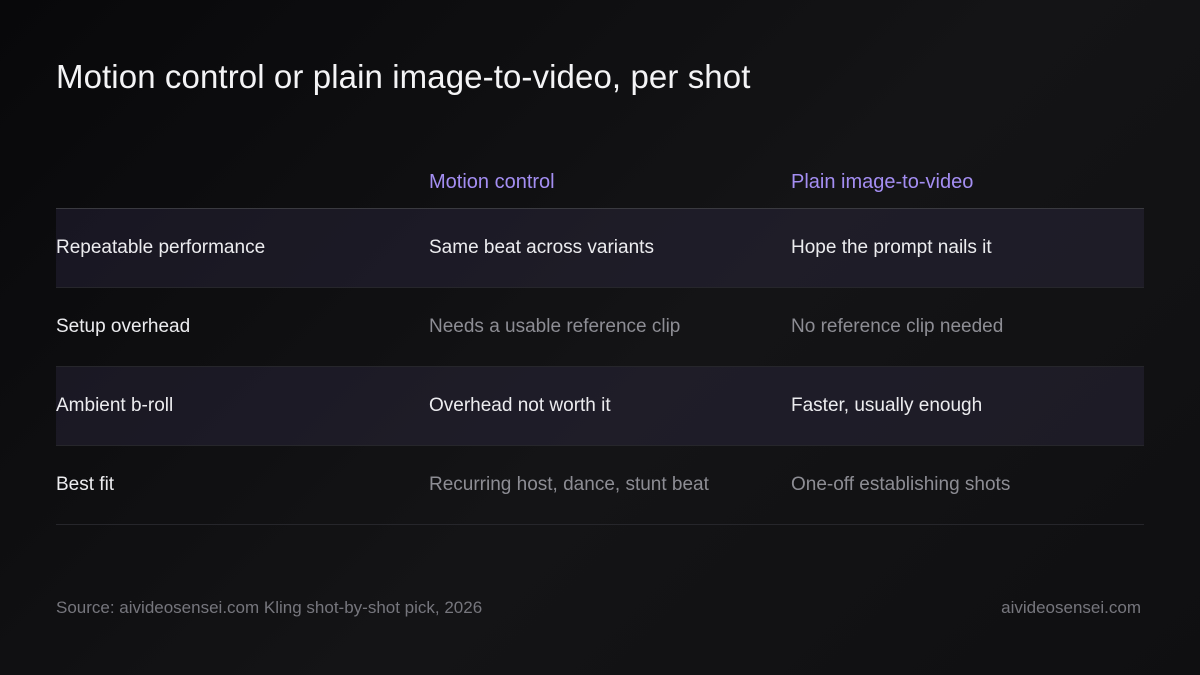 The width and height of the screenshot is (1200, 675). What do you see at coordinates (1071, 608) in the screenshot?
I see `brand-link: aivideosensei.com` at bounding box center [1071, 608].